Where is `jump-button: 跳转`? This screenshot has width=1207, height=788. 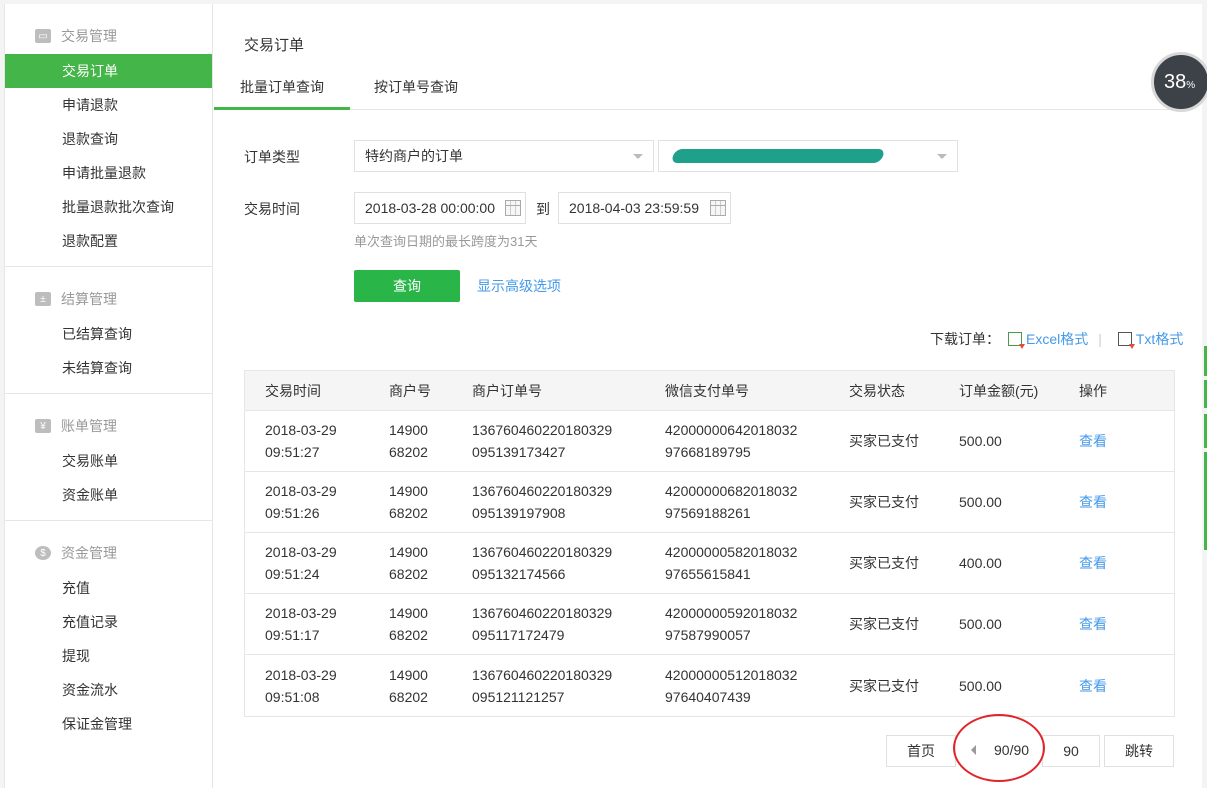 jump-button: 跳转 is located at coordinates (1139, 751).